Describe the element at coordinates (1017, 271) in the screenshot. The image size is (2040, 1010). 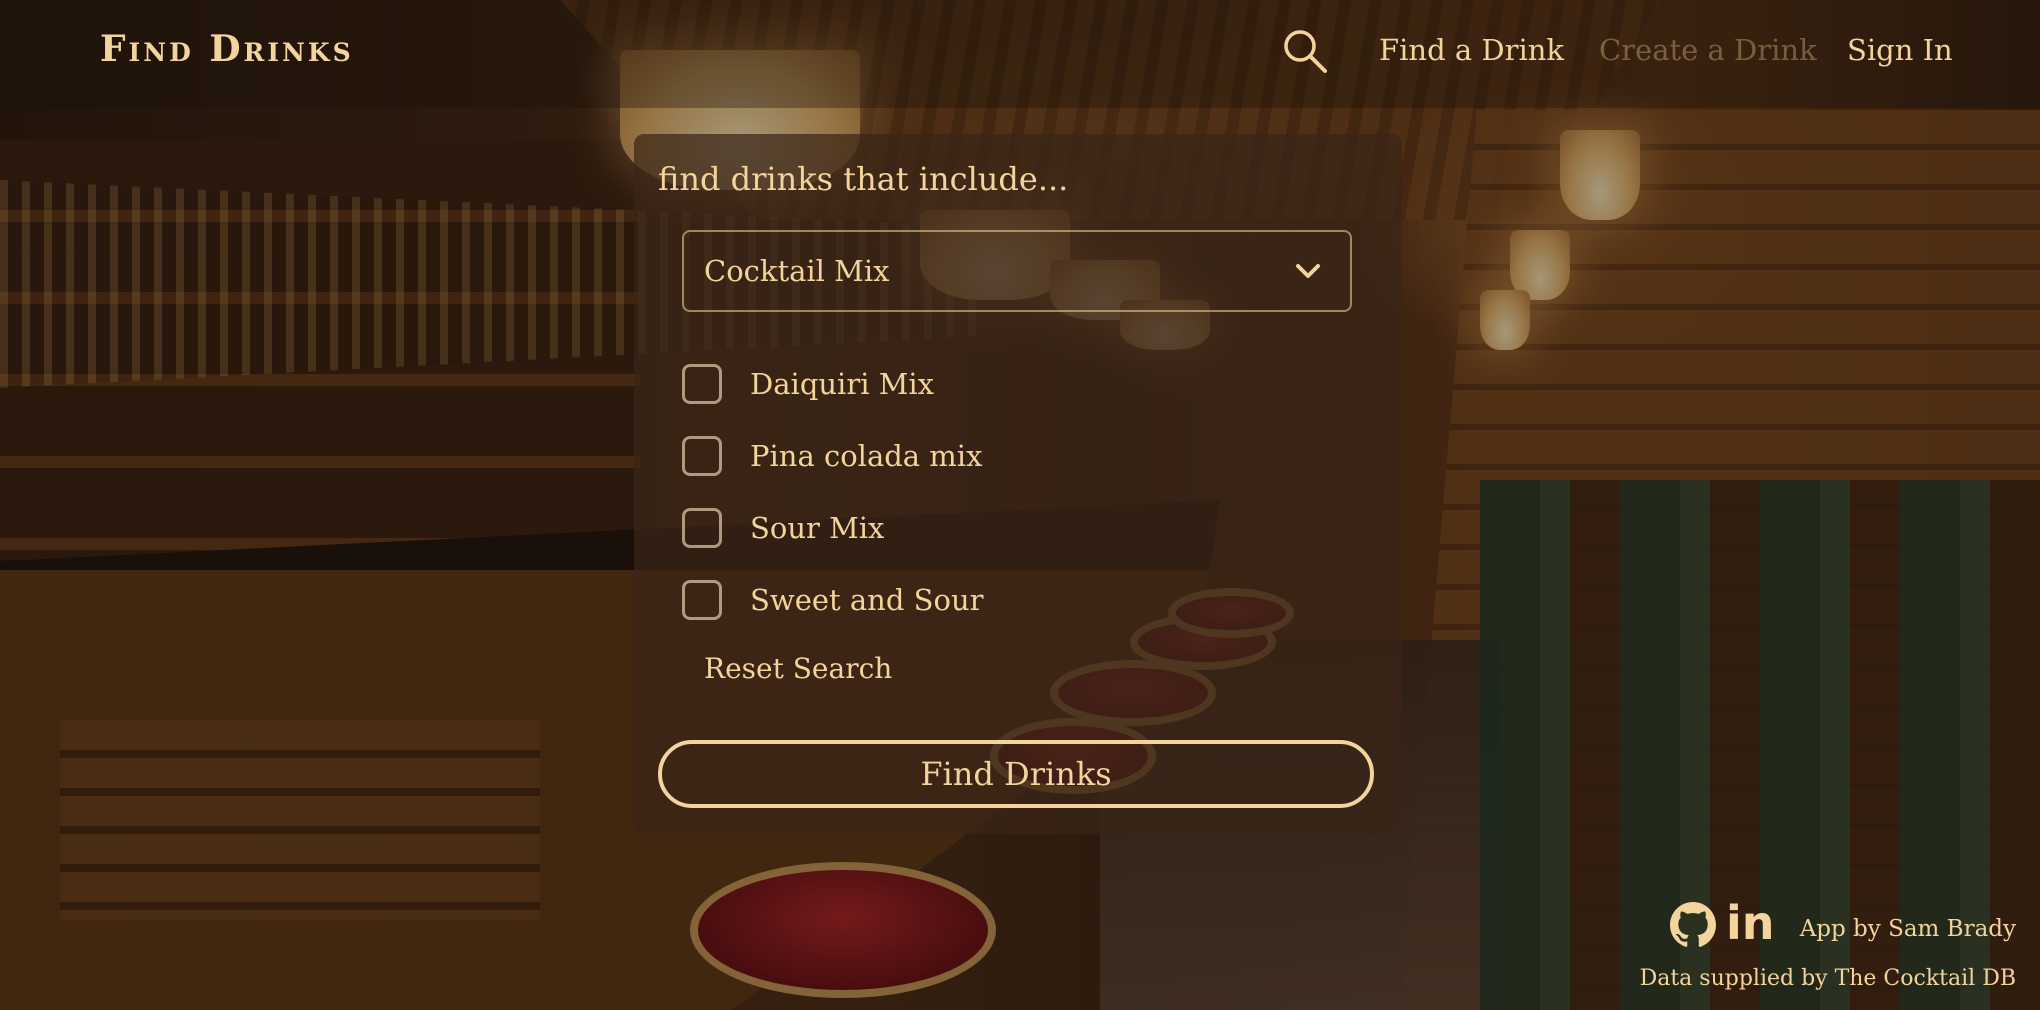
I see `category-select: Cocktail Mix` at that location.